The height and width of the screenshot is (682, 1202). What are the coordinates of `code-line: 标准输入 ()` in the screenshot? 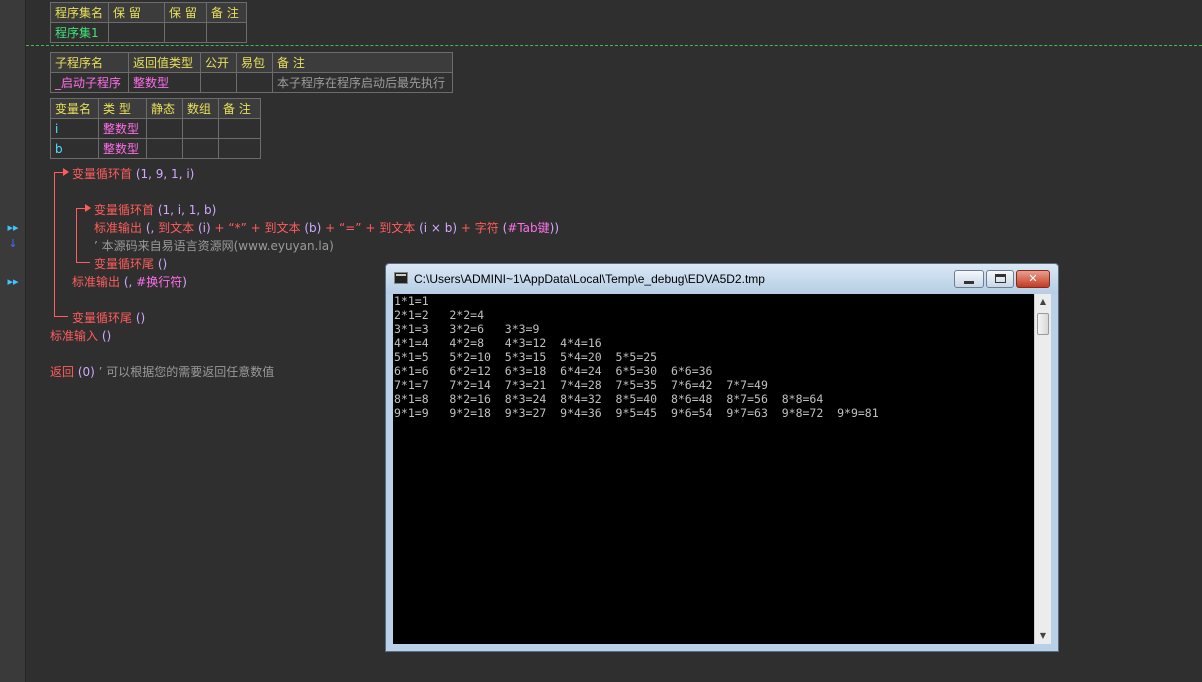 It's located at (80, 335).